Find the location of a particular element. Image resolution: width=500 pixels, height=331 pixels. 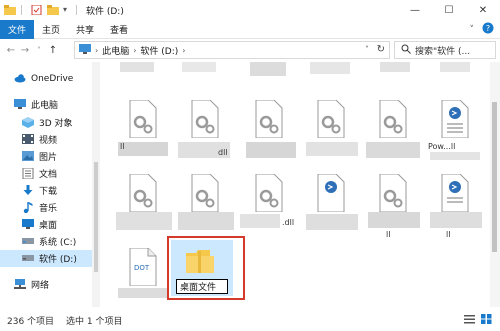

sidebar-item-pictures: 图片 is located at coordinates (46, 156).